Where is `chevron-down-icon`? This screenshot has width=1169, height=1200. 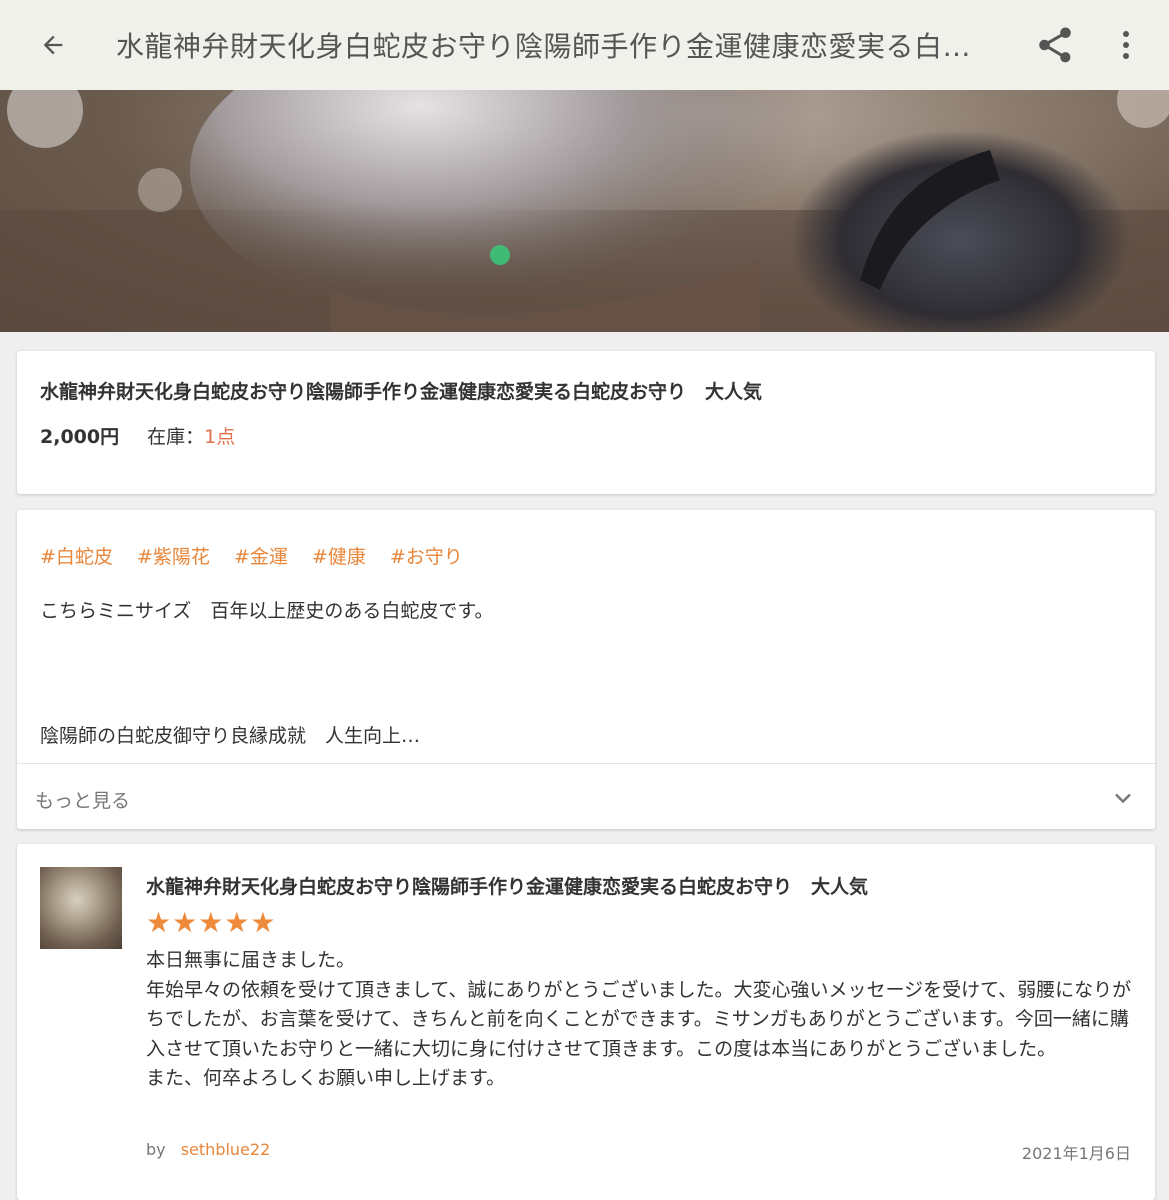 chevron-down-icon is located at coordinates (1123, 798).